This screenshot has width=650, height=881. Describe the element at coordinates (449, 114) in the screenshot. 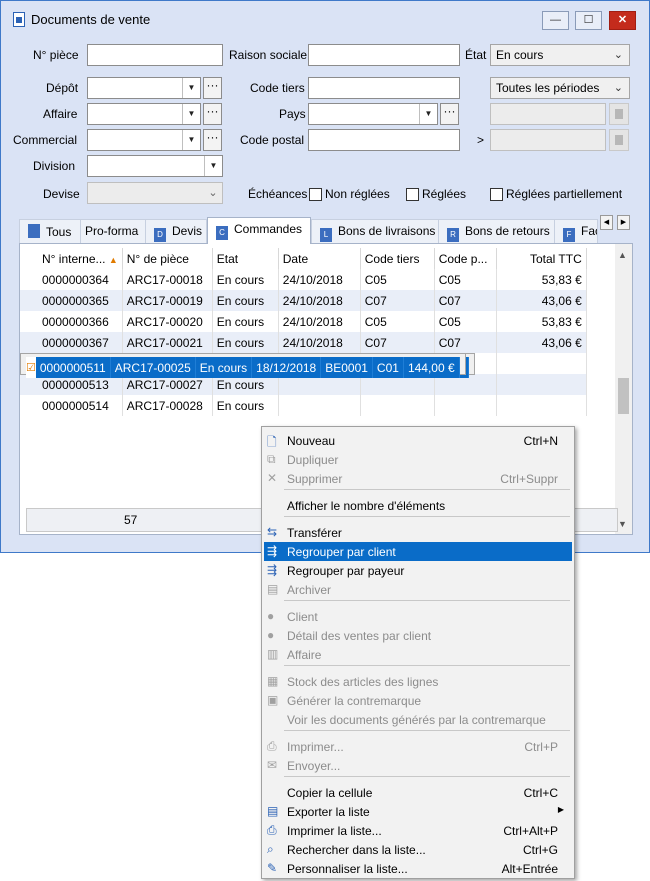

I see `pays-ellipsis-button: ···` at that location.